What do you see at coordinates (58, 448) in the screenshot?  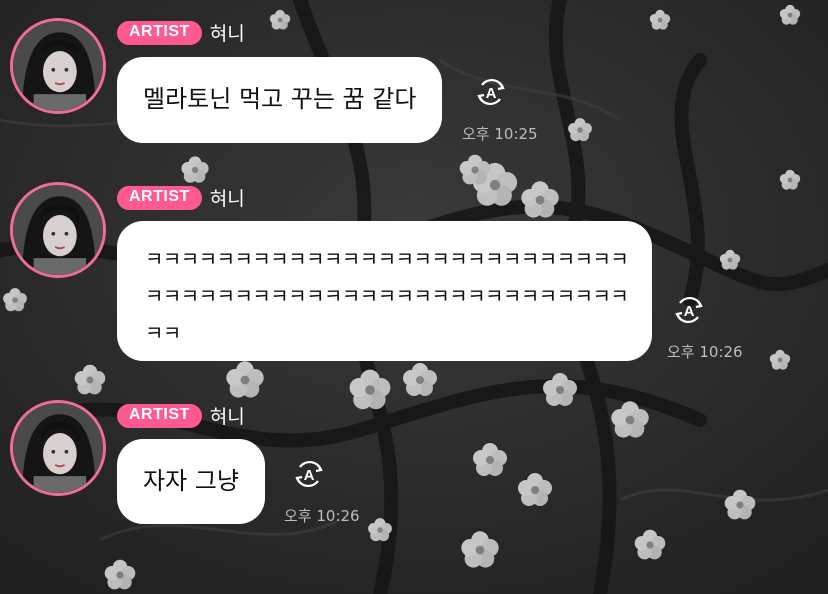 I see `avatar` at bounding box center [58, 448].